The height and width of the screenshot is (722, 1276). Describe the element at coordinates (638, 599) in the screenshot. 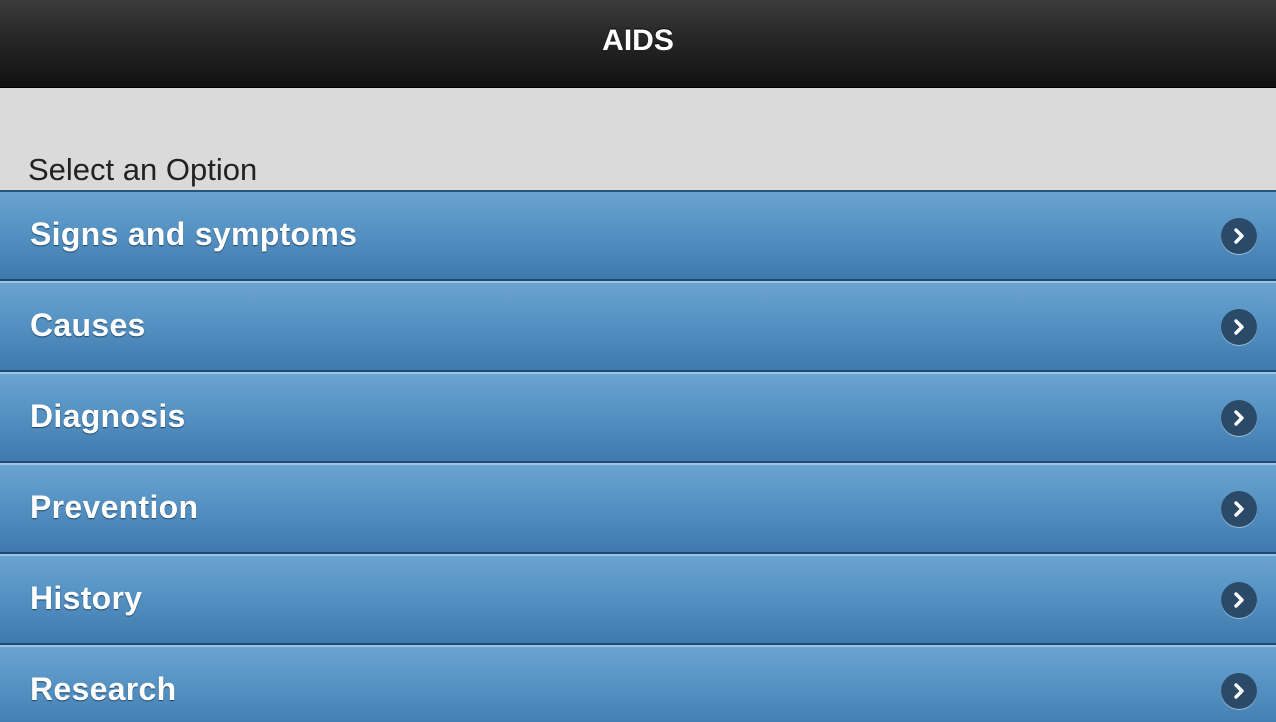

I see `list-item-history: History` at that location.